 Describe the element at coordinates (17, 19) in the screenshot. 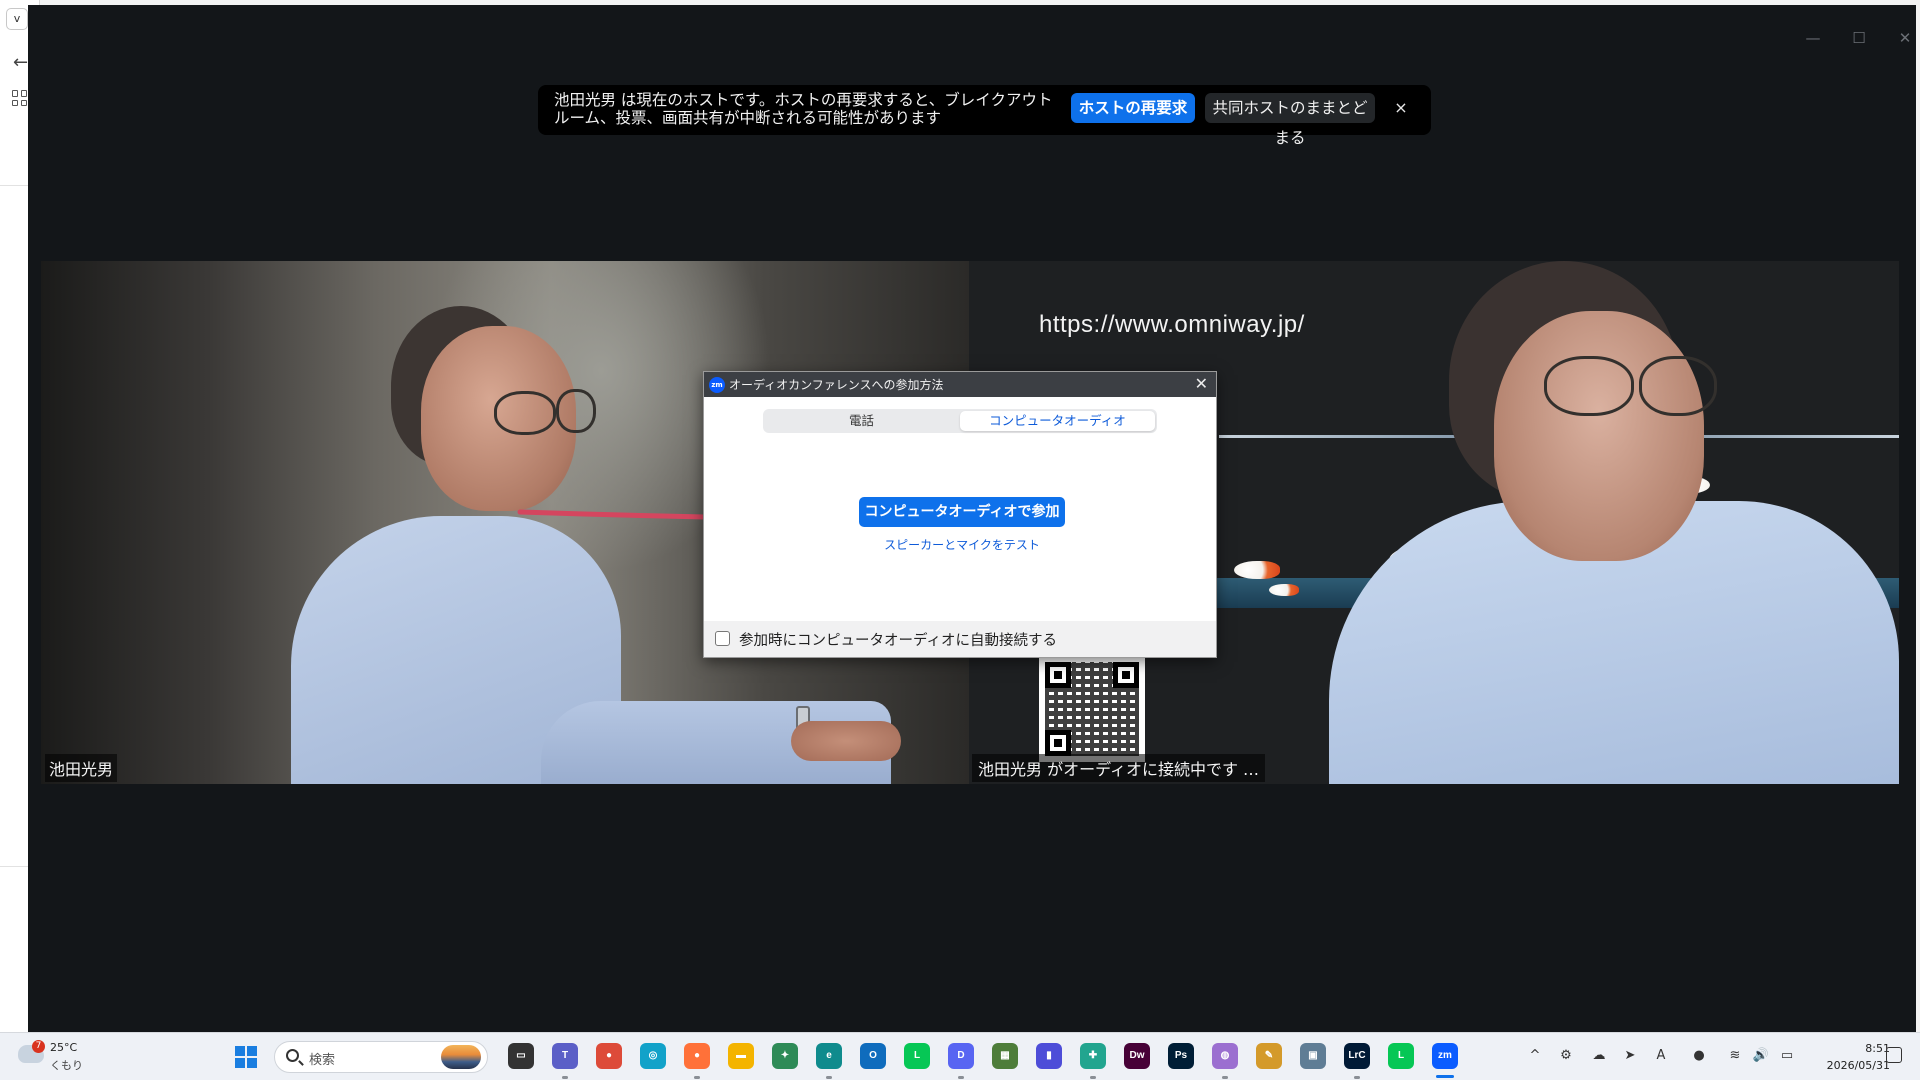

I see `tab-dropdown-button: v` at that location.